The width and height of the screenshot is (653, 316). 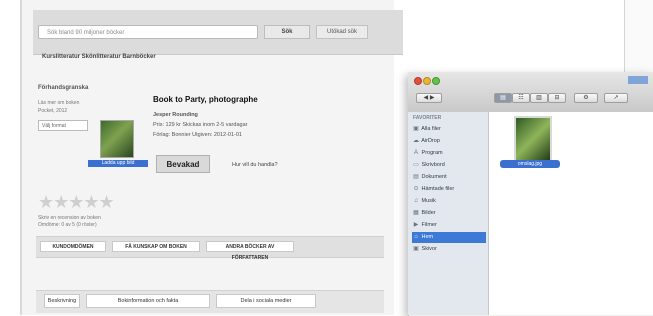 What do you see at coordinates (156, 246) in the screenshot?
I see `tab-about-book: FÅ KUNSKAP OM BOKEN` at bounding box center [156, 246].